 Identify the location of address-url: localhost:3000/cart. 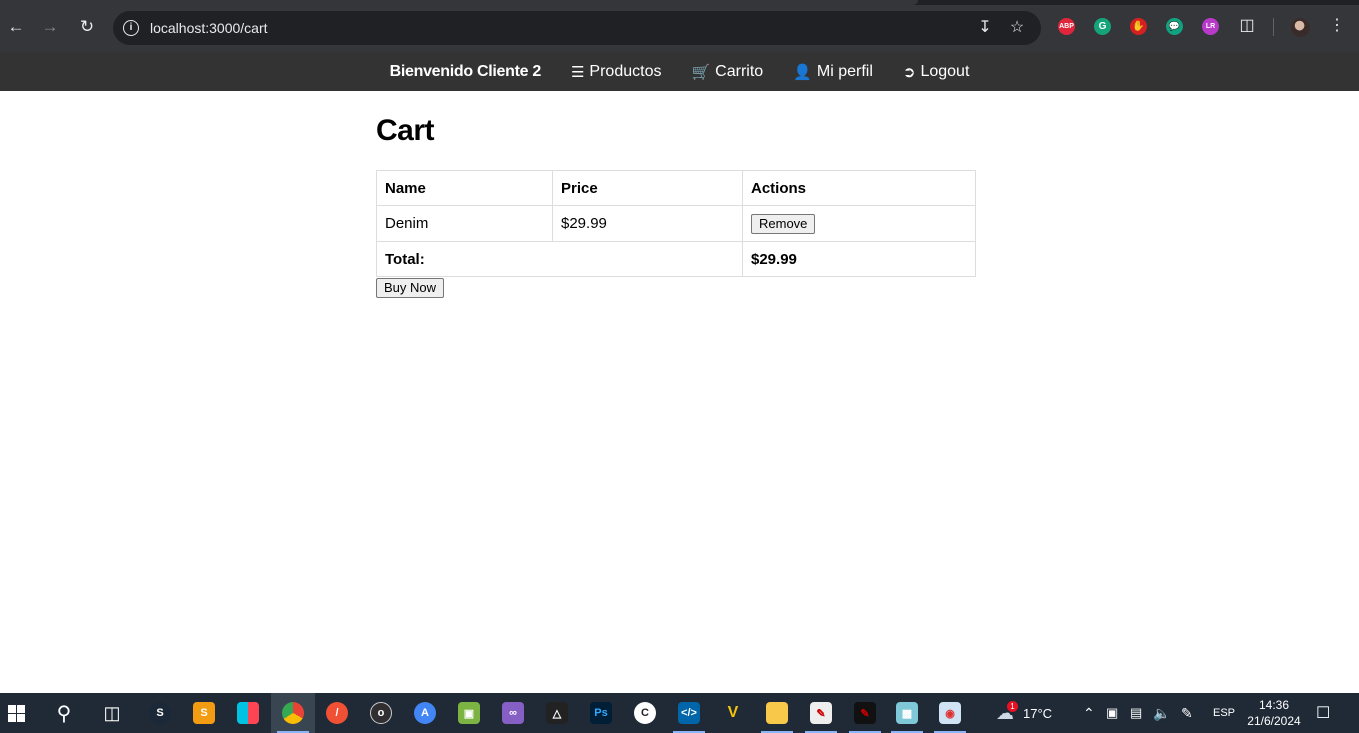
(209, 28).